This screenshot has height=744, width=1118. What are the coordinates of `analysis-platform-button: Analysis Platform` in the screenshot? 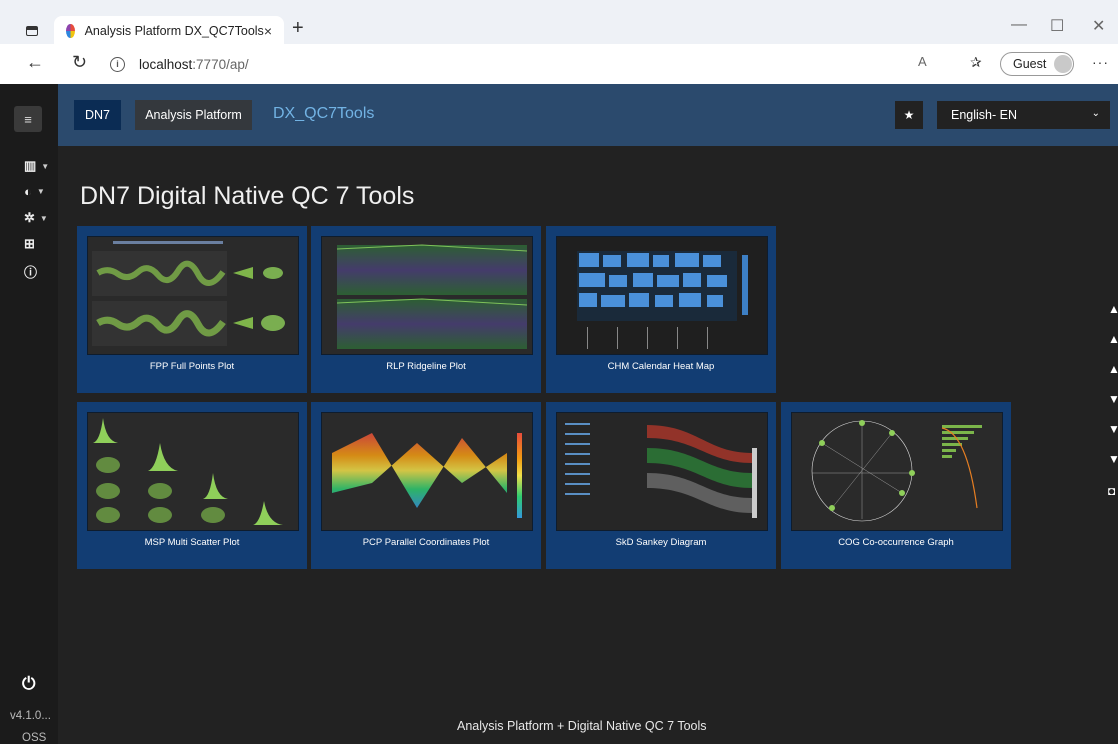 It's located at (193, 115).